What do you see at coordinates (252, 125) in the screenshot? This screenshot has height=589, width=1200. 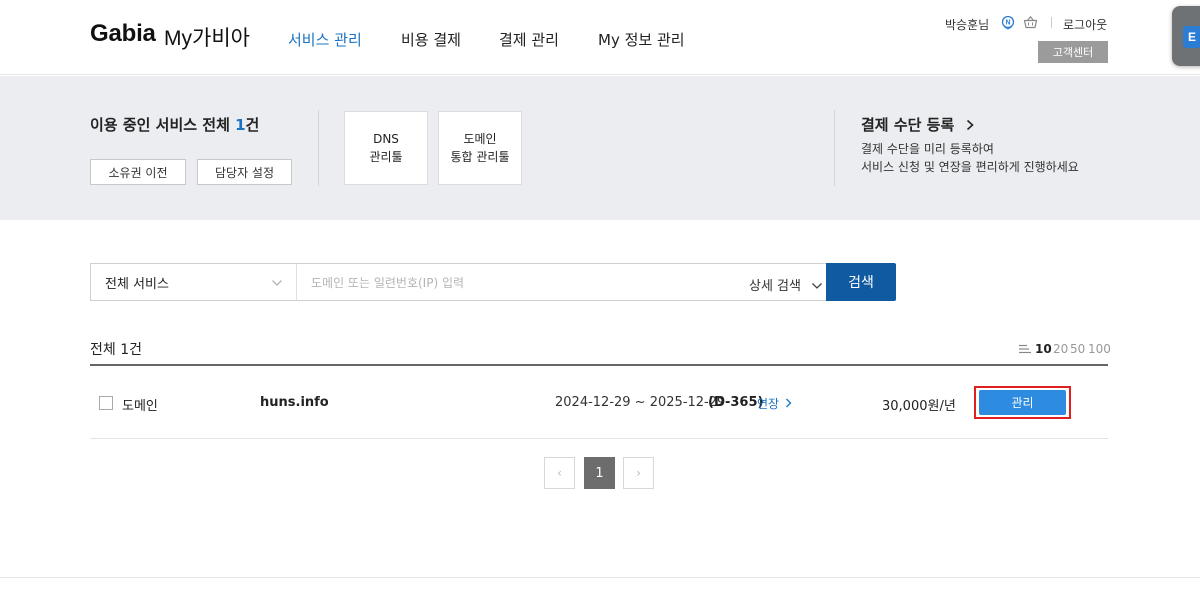 I see `service-count-suffix: 건` at bounding box center [252, 125].